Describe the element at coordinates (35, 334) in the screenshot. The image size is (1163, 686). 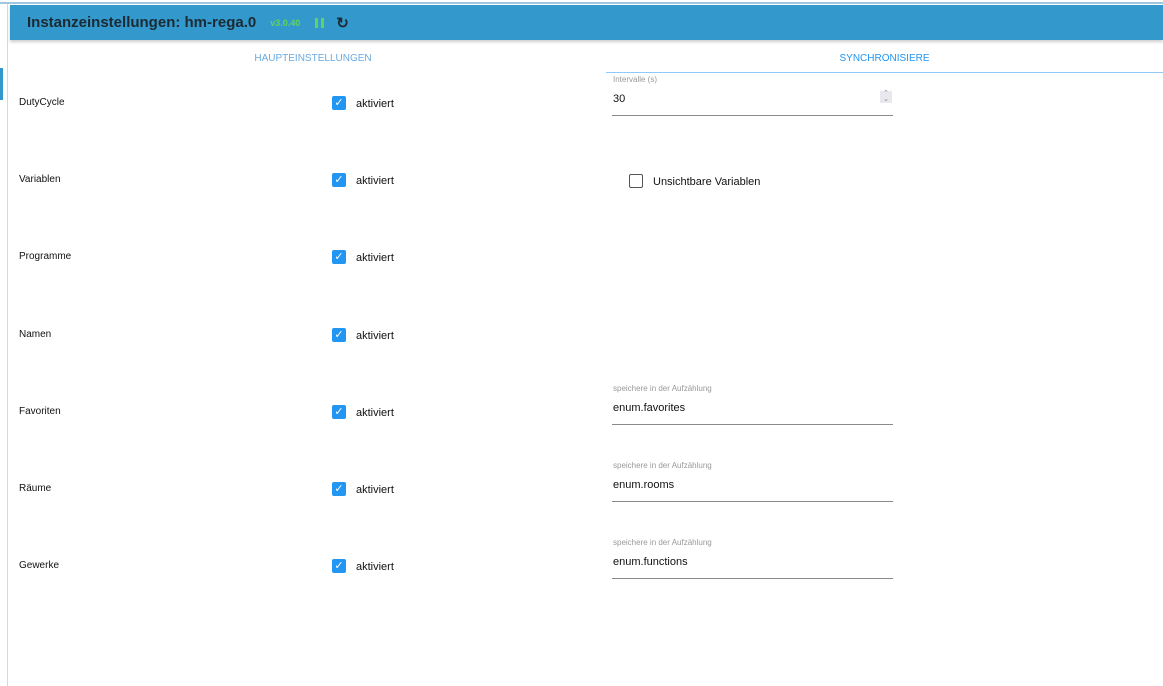
I see `row-label: Namen` at that location.